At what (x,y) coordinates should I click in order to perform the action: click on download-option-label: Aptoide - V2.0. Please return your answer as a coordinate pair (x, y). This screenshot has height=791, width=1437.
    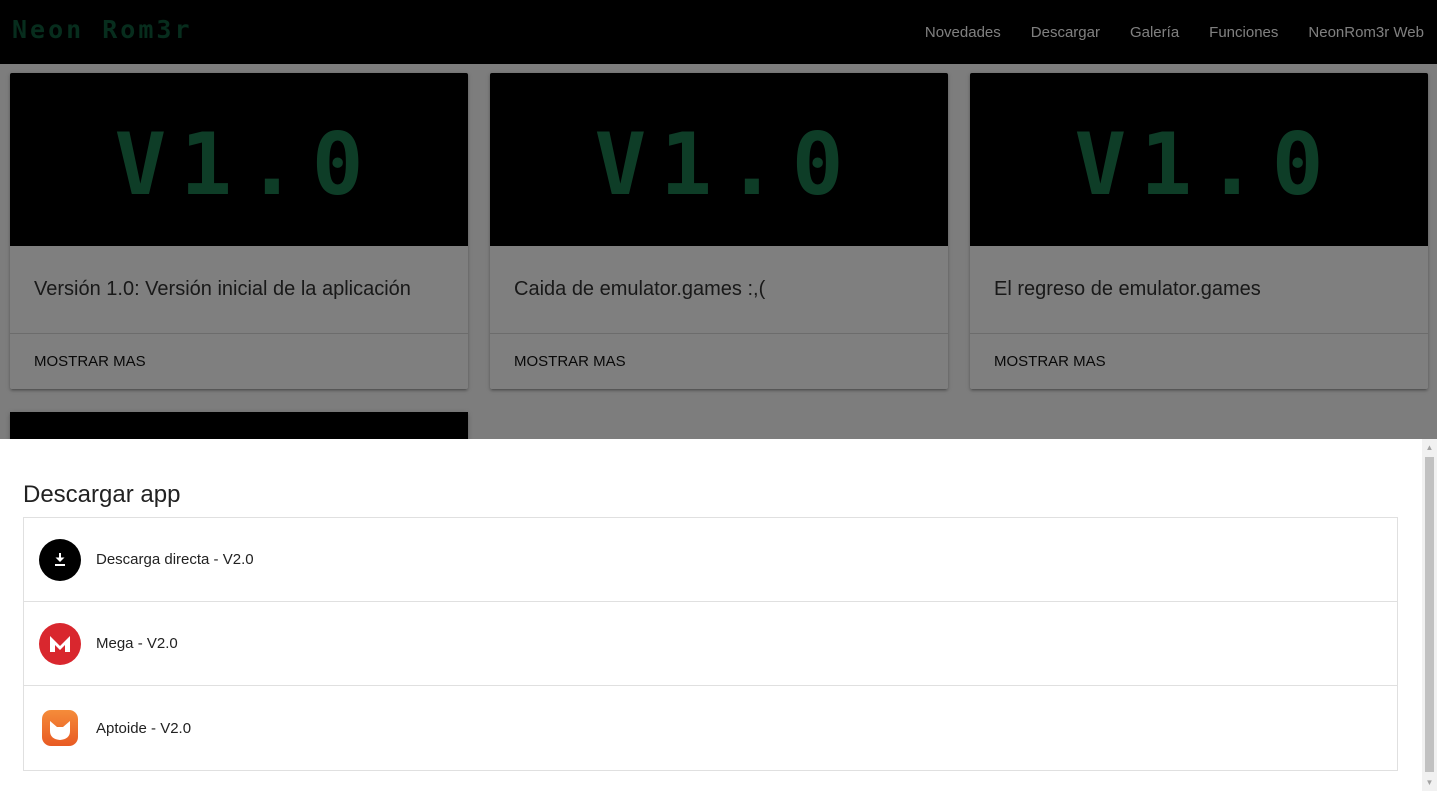
    Looking at the image, I should click on (144, 728).